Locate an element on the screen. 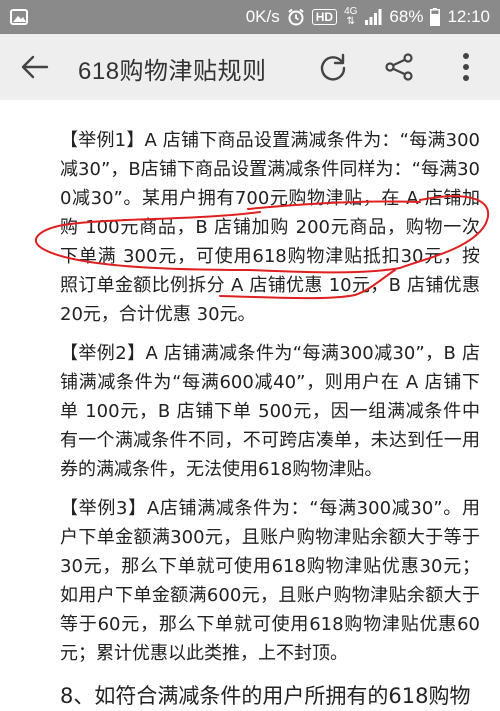  hd-badge: HD is located at coordinates (324, 17).